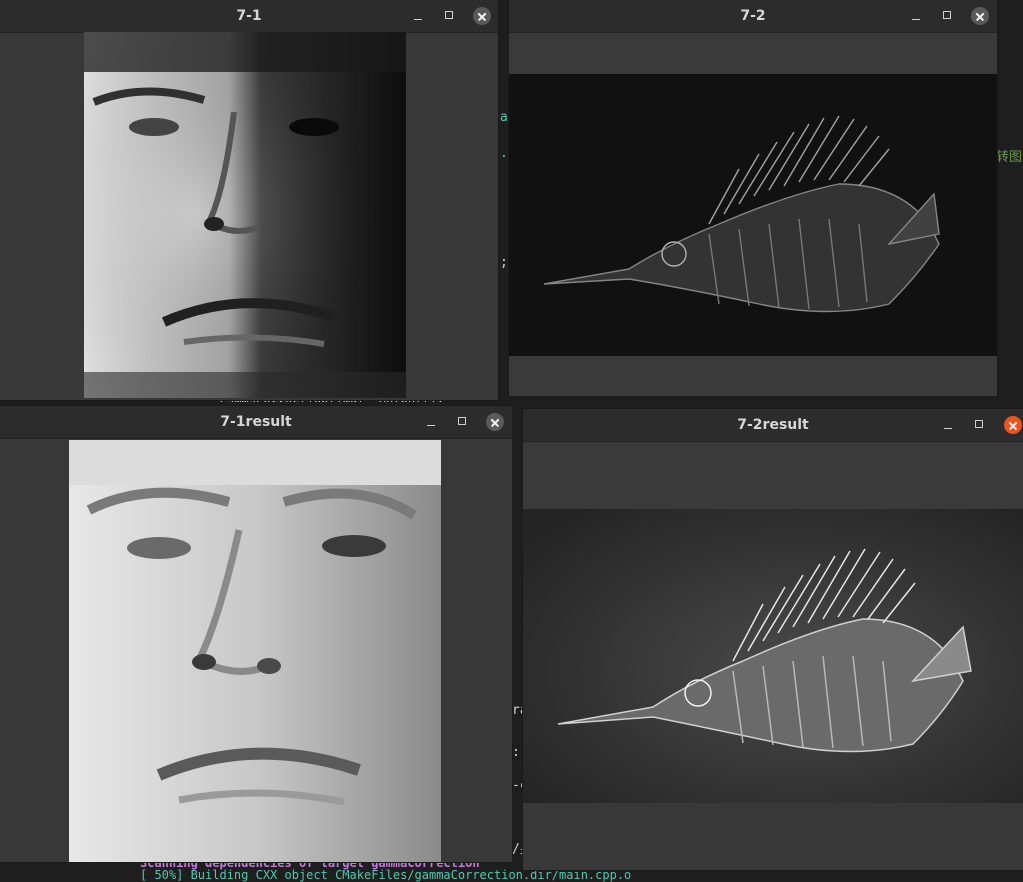 The image size is (1023, 882). I want to click on titlebar: 7-1, so click(249, 16).